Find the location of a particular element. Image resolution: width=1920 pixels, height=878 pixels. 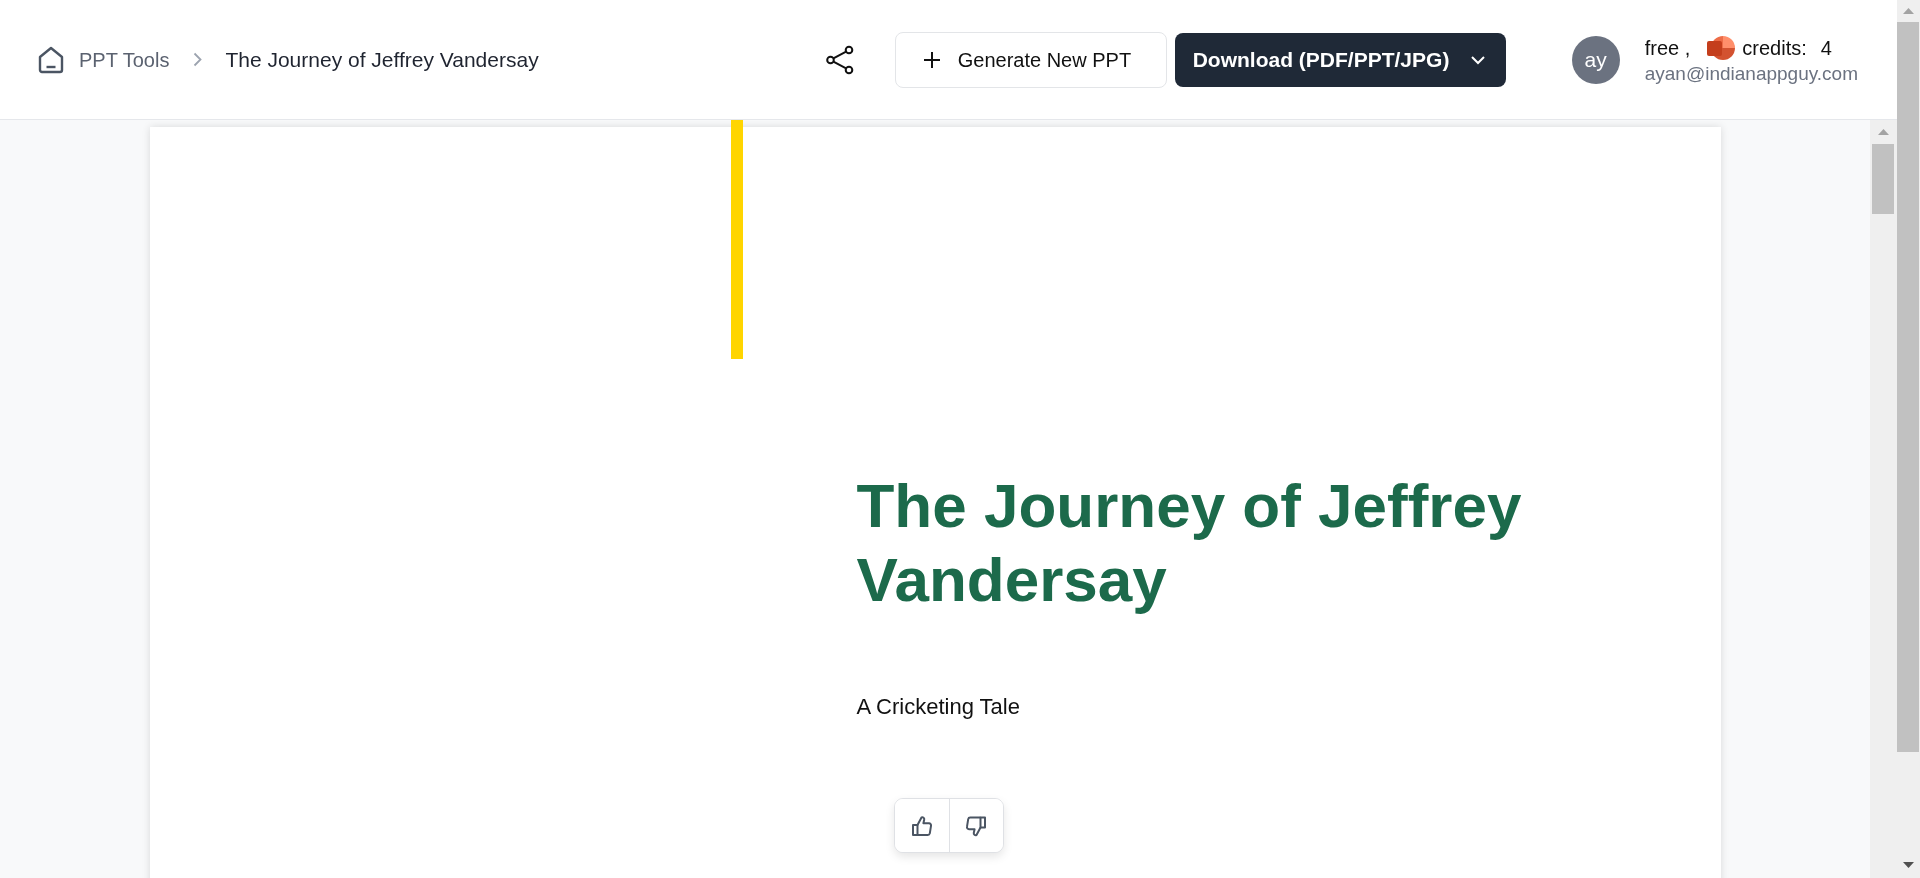

chevron-down-icon is located at coordinates (1477, 59).